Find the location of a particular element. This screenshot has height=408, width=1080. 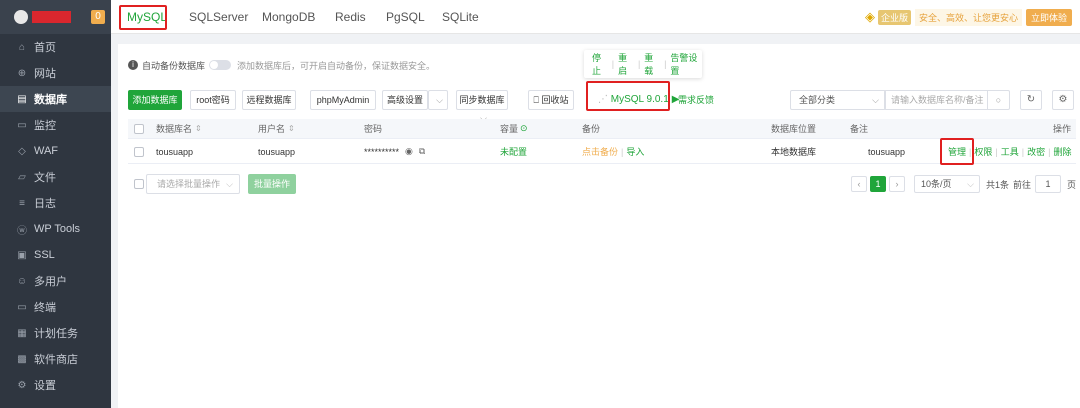

search-input: 请输入数据库名称/备注 ○ is located at coordinates (947, 100).